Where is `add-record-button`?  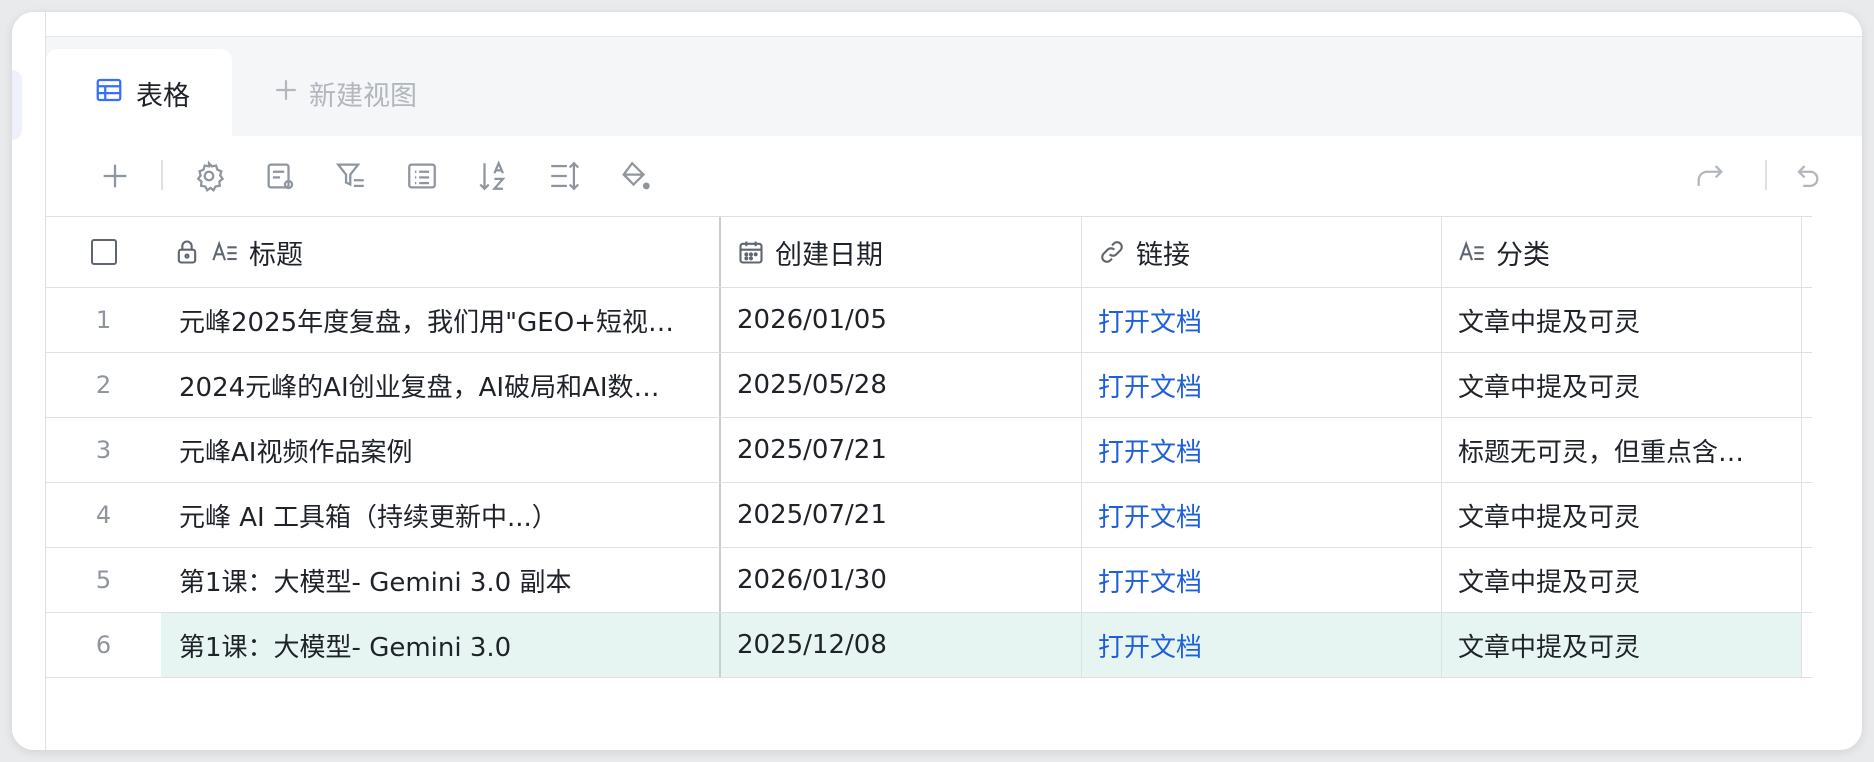 add-record-button is located at coordinates (115, 176).